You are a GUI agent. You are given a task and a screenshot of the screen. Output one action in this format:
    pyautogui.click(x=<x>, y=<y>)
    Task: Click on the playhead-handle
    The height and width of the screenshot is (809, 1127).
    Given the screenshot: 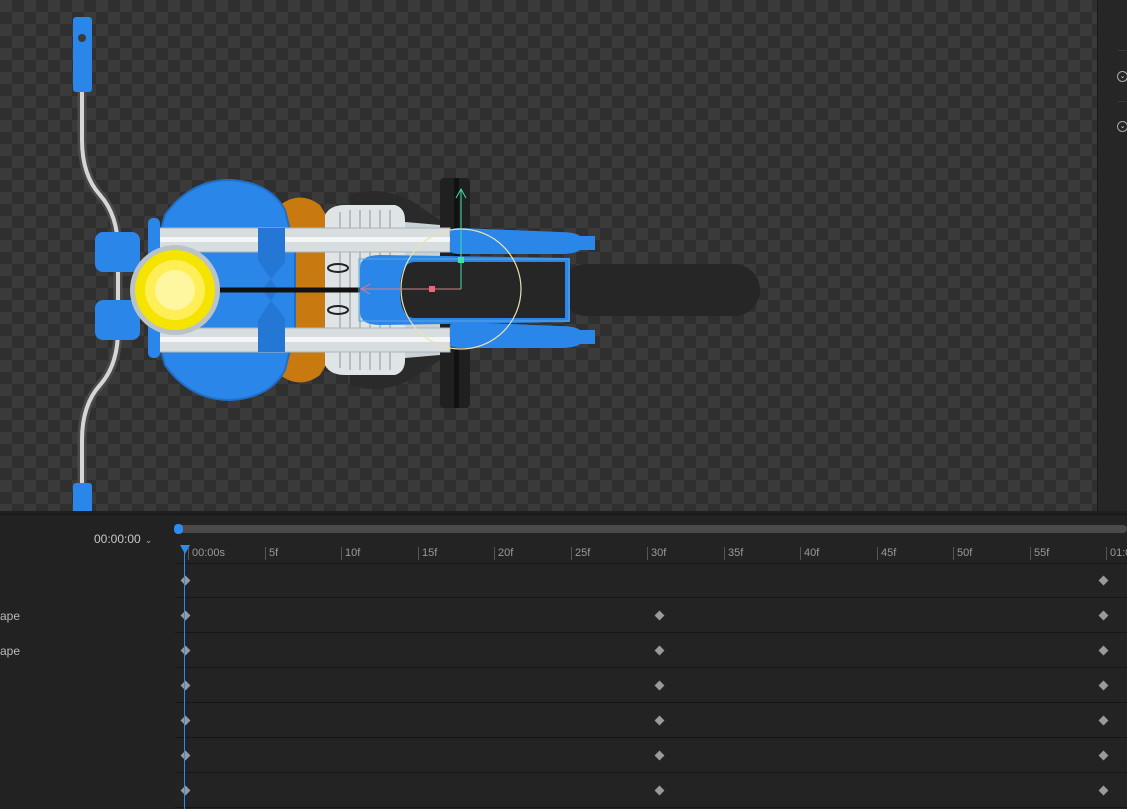 What is the action you would take?
    pyautogui.click(x=185, y=549)
    